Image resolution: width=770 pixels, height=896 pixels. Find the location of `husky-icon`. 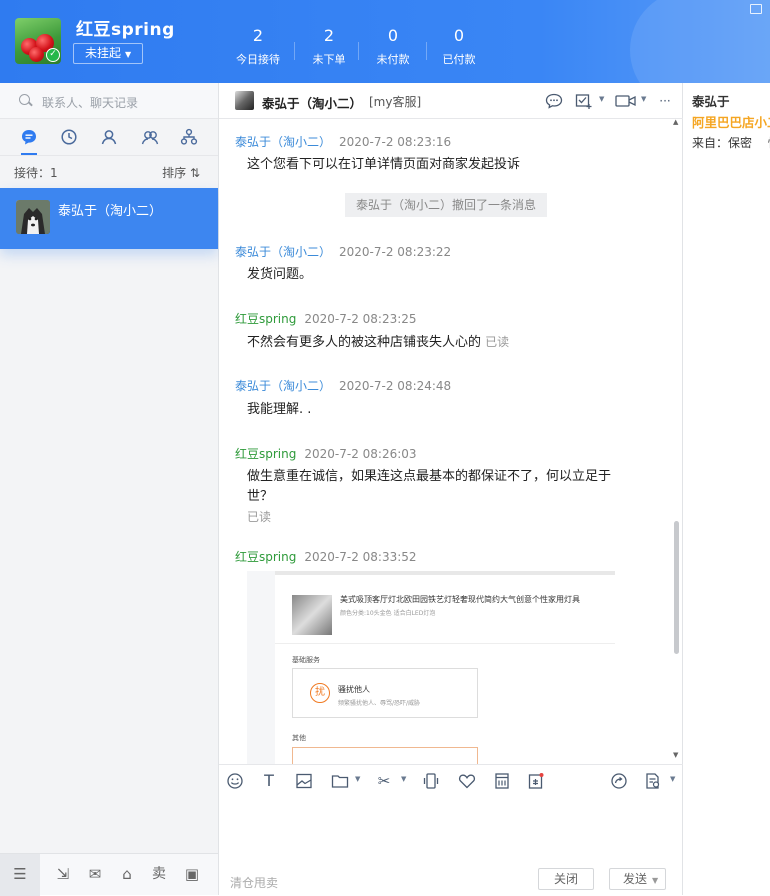

husky-icon is located at coordinates (33, 217).